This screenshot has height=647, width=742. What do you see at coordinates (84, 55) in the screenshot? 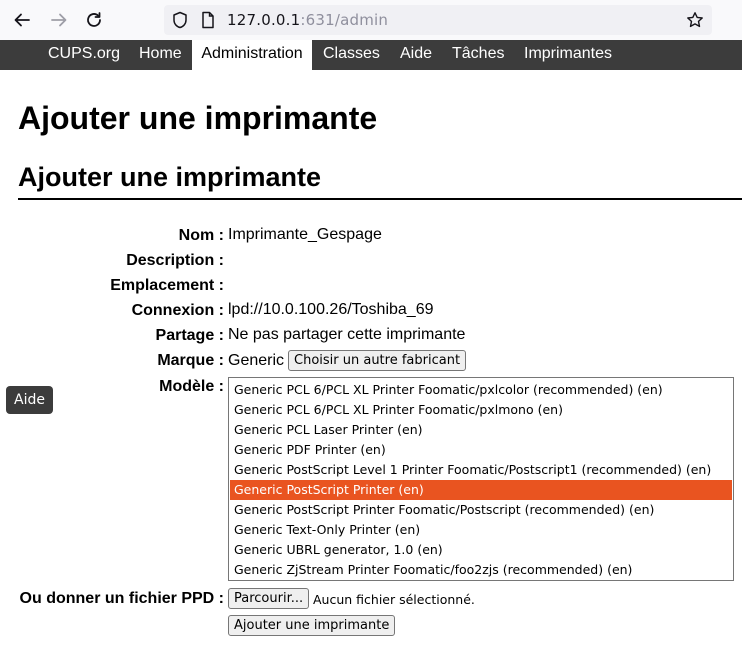
I see `nav-cups-org: CUPS.org` at bounding box center [84, 55].